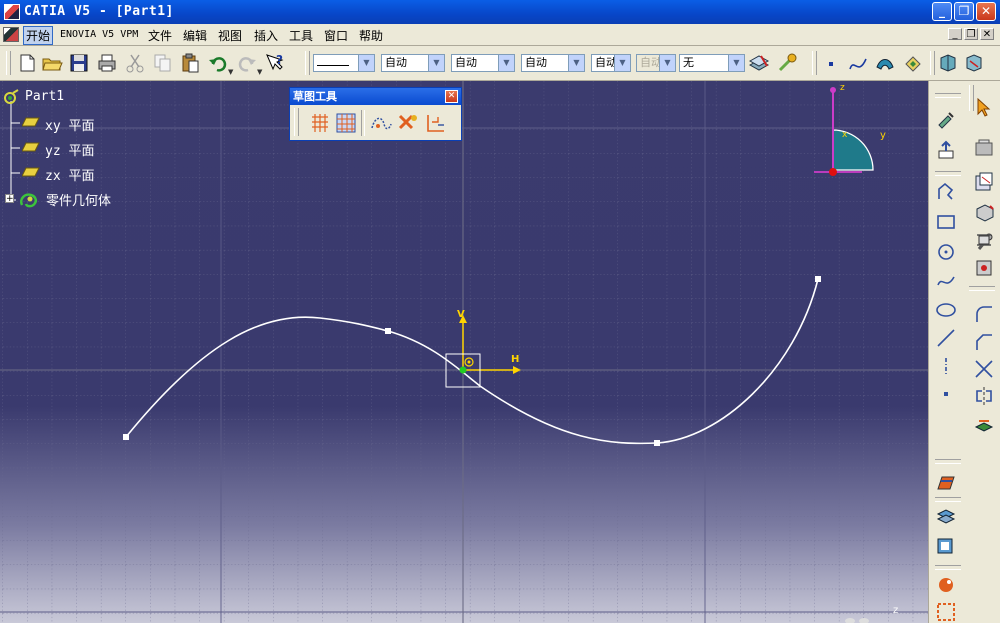  What do you see at coordinates (78, 199) in the screenshot?
I see `tree-item-body: 零件几何体` at bounding box center [78, 199].